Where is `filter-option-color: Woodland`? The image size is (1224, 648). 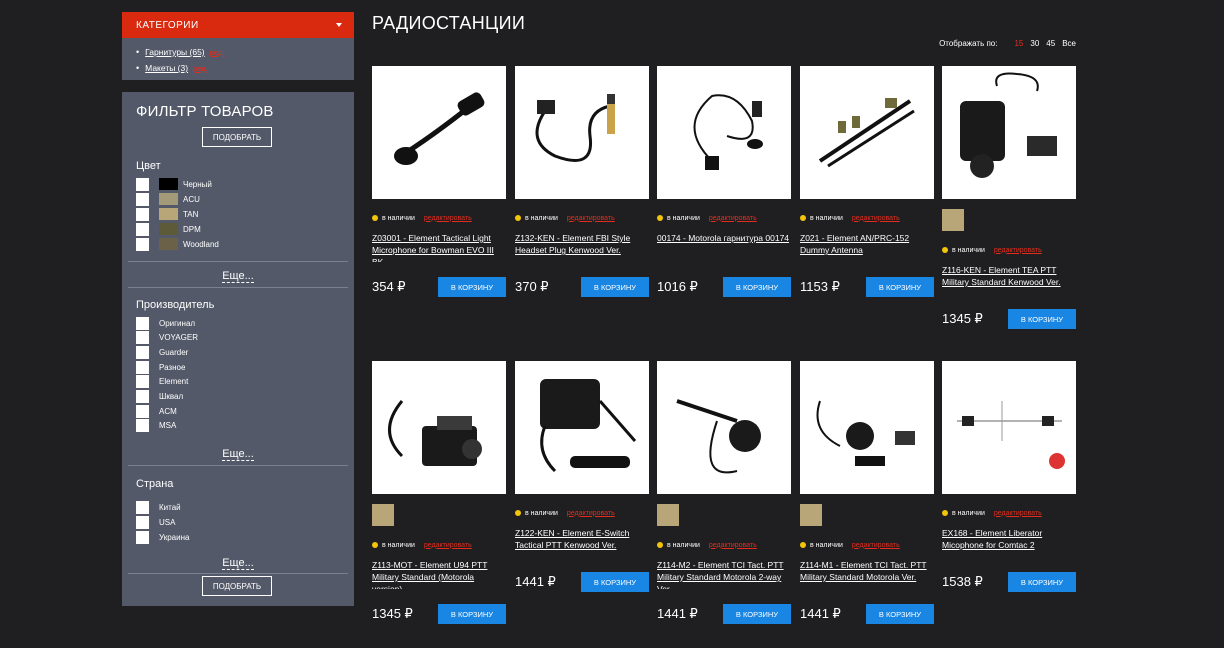 filter-option-color: Woodland is located at coordinates (177, 244).